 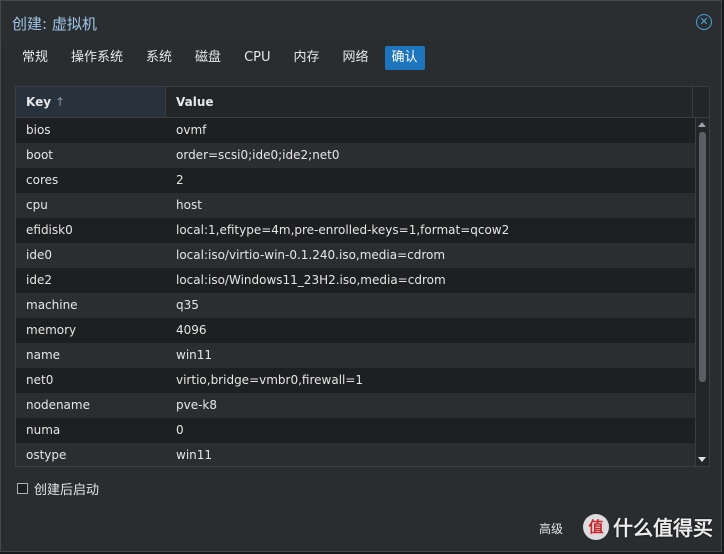 What do you see at coordinates (54, 24) in the screenshot?
I see `dialog-title: 创建: 虚拟机` at bounding box center [54, 24].